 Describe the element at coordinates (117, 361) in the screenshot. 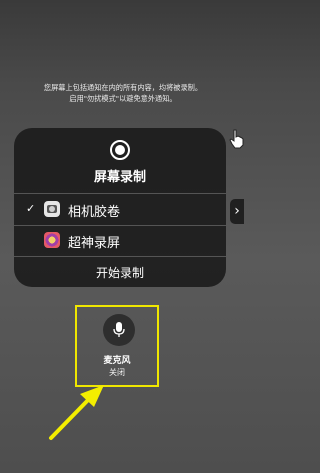

I see `microphone-label: 麦克风` at that location.